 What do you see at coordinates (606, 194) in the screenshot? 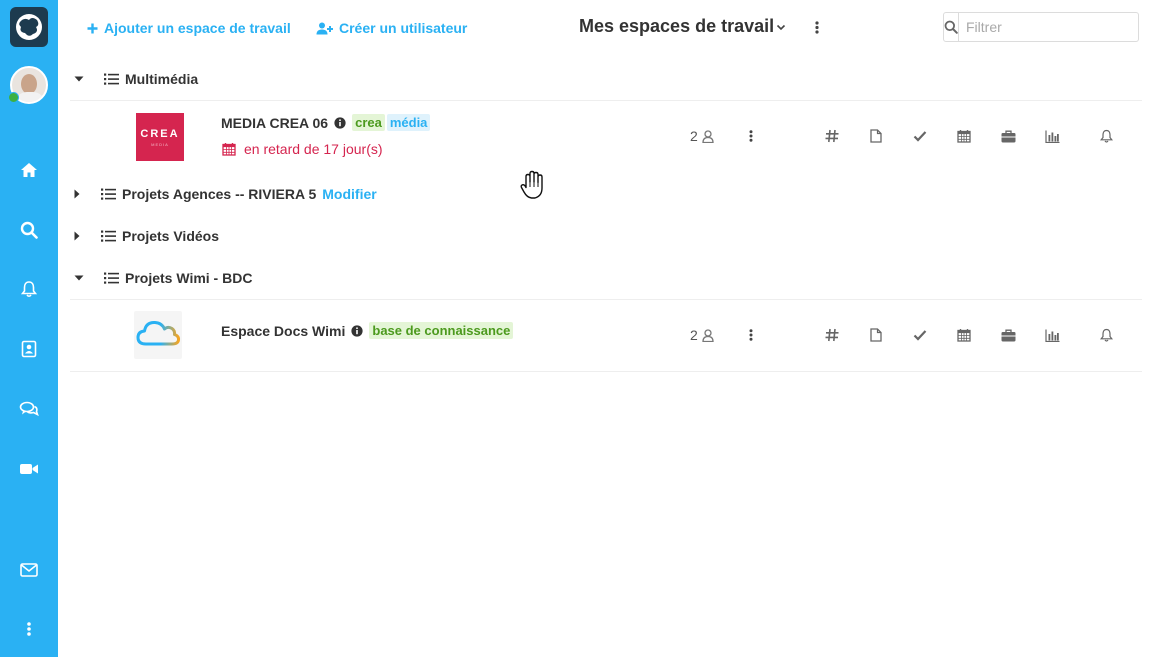
I see `group-projets-agences: Projets Agences -- RIVIERA 5 Modifier` at bounding box center [606, 194].